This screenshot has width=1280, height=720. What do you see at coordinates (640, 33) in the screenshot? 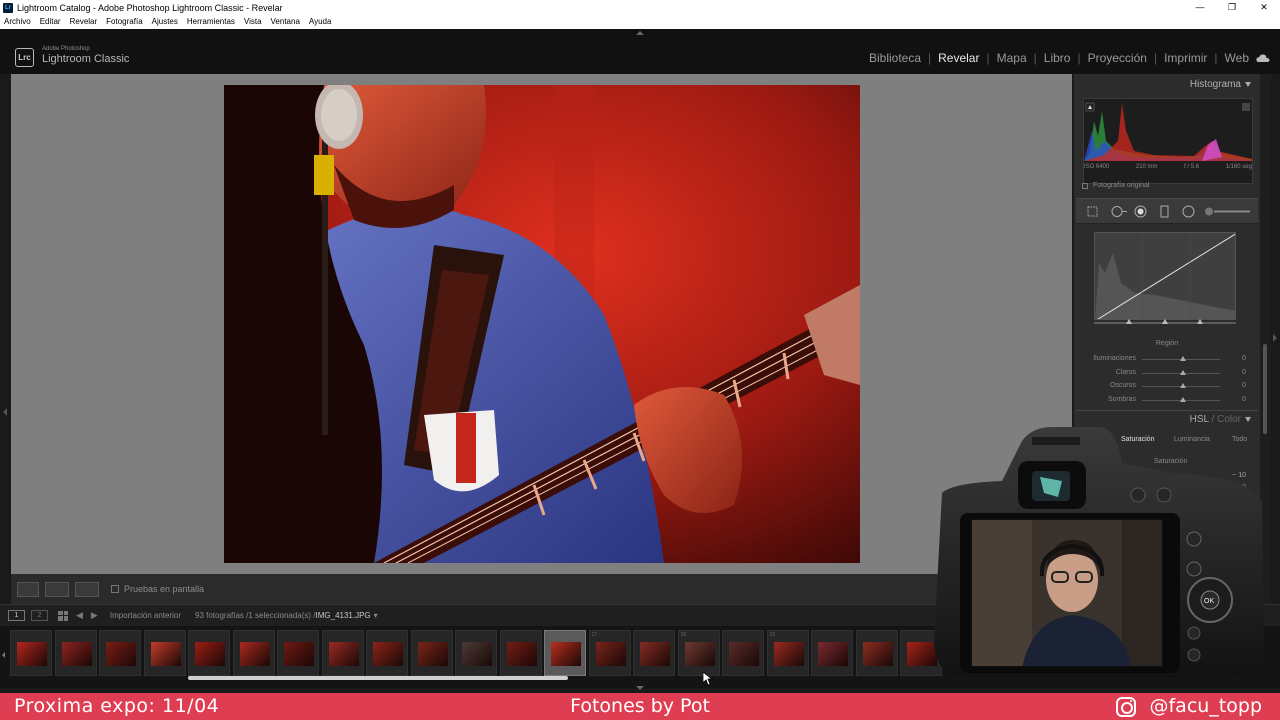
I see `top-panel-toggle-icon` at bounding box center [640, 33].